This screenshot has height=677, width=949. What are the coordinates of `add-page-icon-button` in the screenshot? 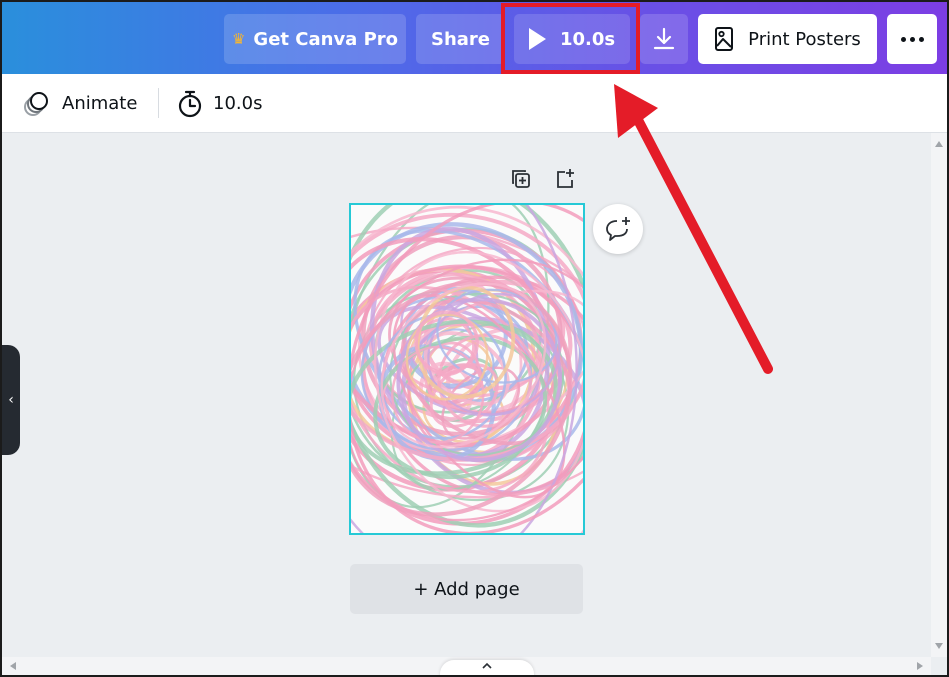 It's located at (565, 181).